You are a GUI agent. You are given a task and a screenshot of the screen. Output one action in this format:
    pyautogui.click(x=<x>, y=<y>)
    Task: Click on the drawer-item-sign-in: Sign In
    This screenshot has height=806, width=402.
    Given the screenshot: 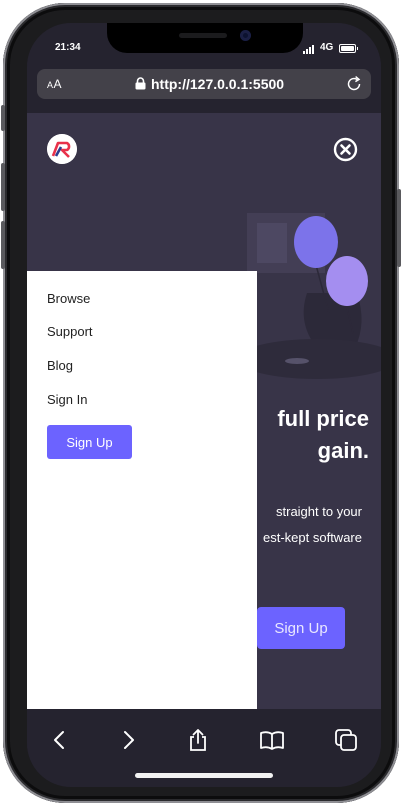 What is the action you would take?
    pyautogui.click(x=67, y=399)
    